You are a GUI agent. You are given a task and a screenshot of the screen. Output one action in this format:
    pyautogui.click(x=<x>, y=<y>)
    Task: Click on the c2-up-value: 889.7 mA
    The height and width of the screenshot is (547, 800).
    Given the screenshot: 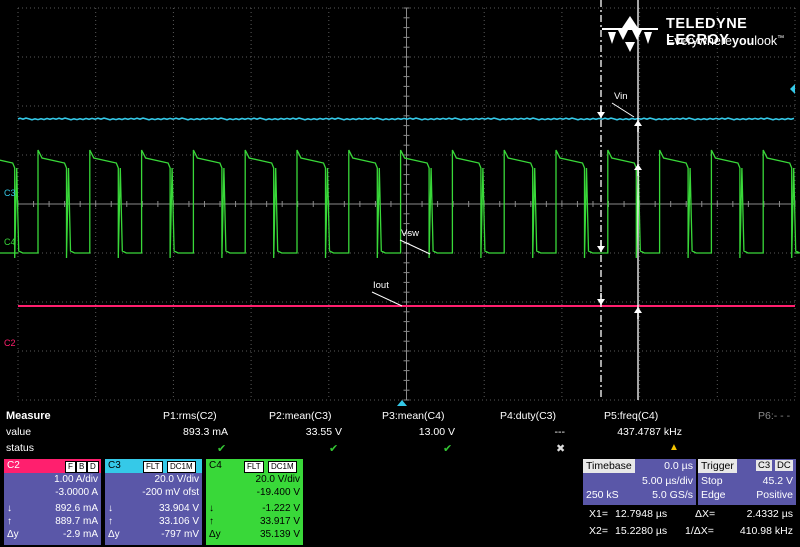 What is the action you would take?
    pyautogui.click(x=76, y=521)
    